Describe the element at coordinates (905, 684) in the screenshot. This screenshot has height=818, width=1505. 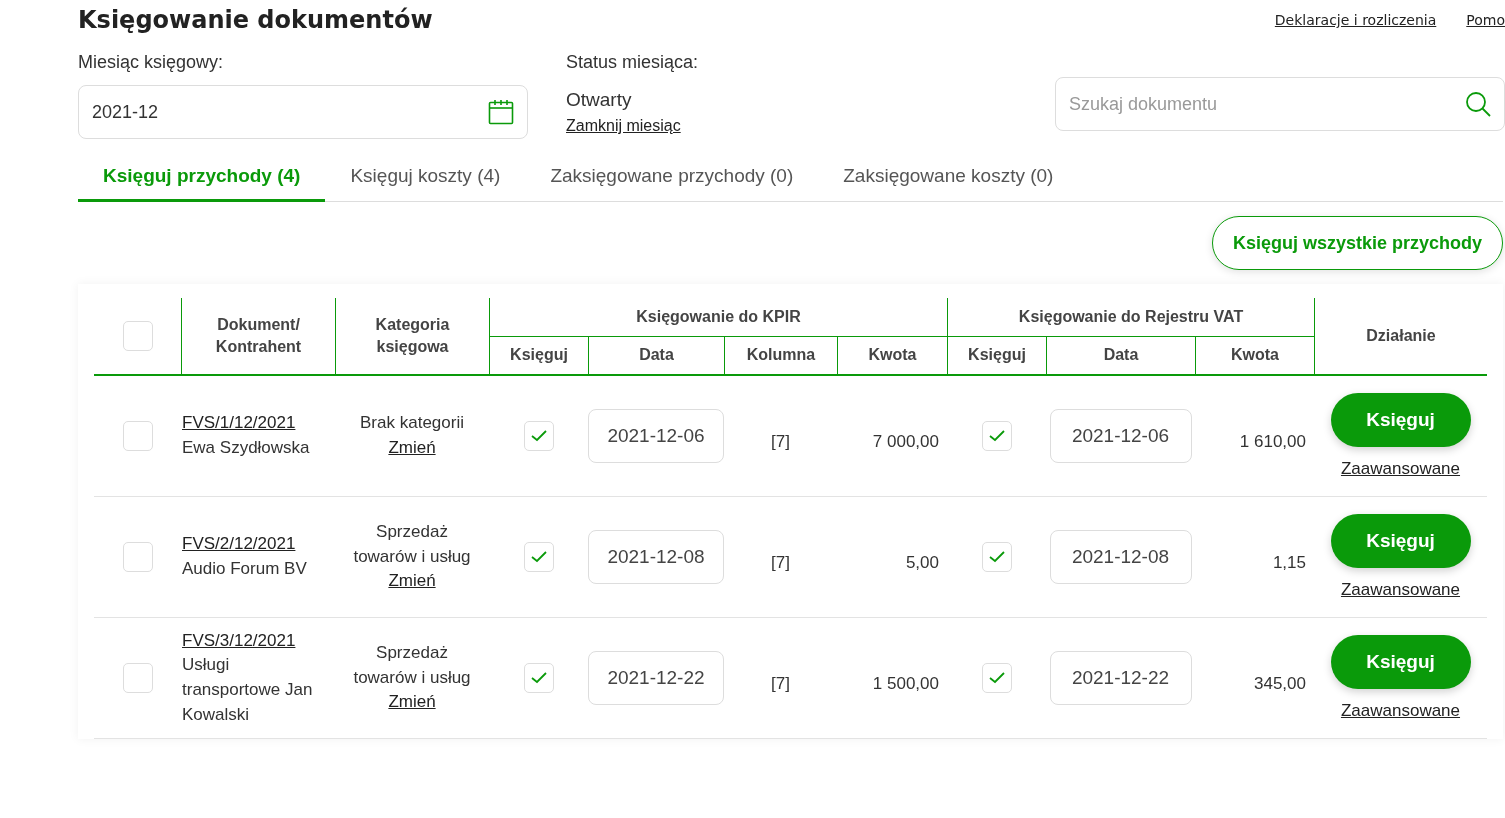
I see `table-cell: 1 500,00` at that location.